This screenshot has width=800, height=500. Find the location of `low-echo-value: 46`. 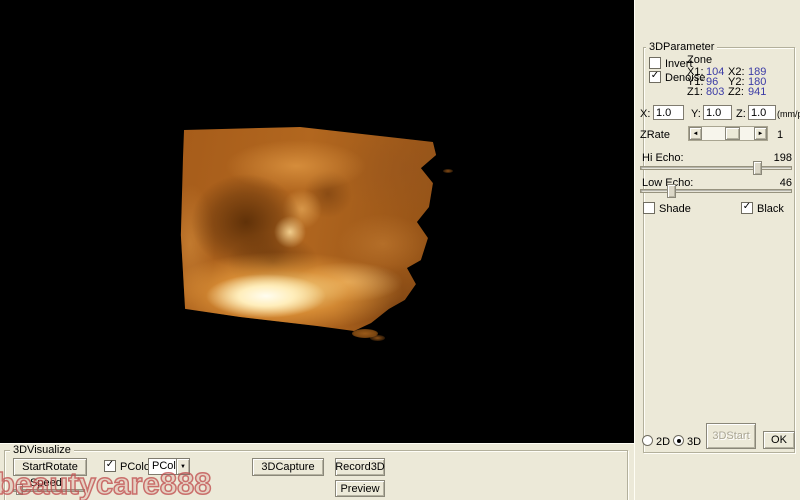

low-echo-value: 46 is located at coordinates (785, 183).